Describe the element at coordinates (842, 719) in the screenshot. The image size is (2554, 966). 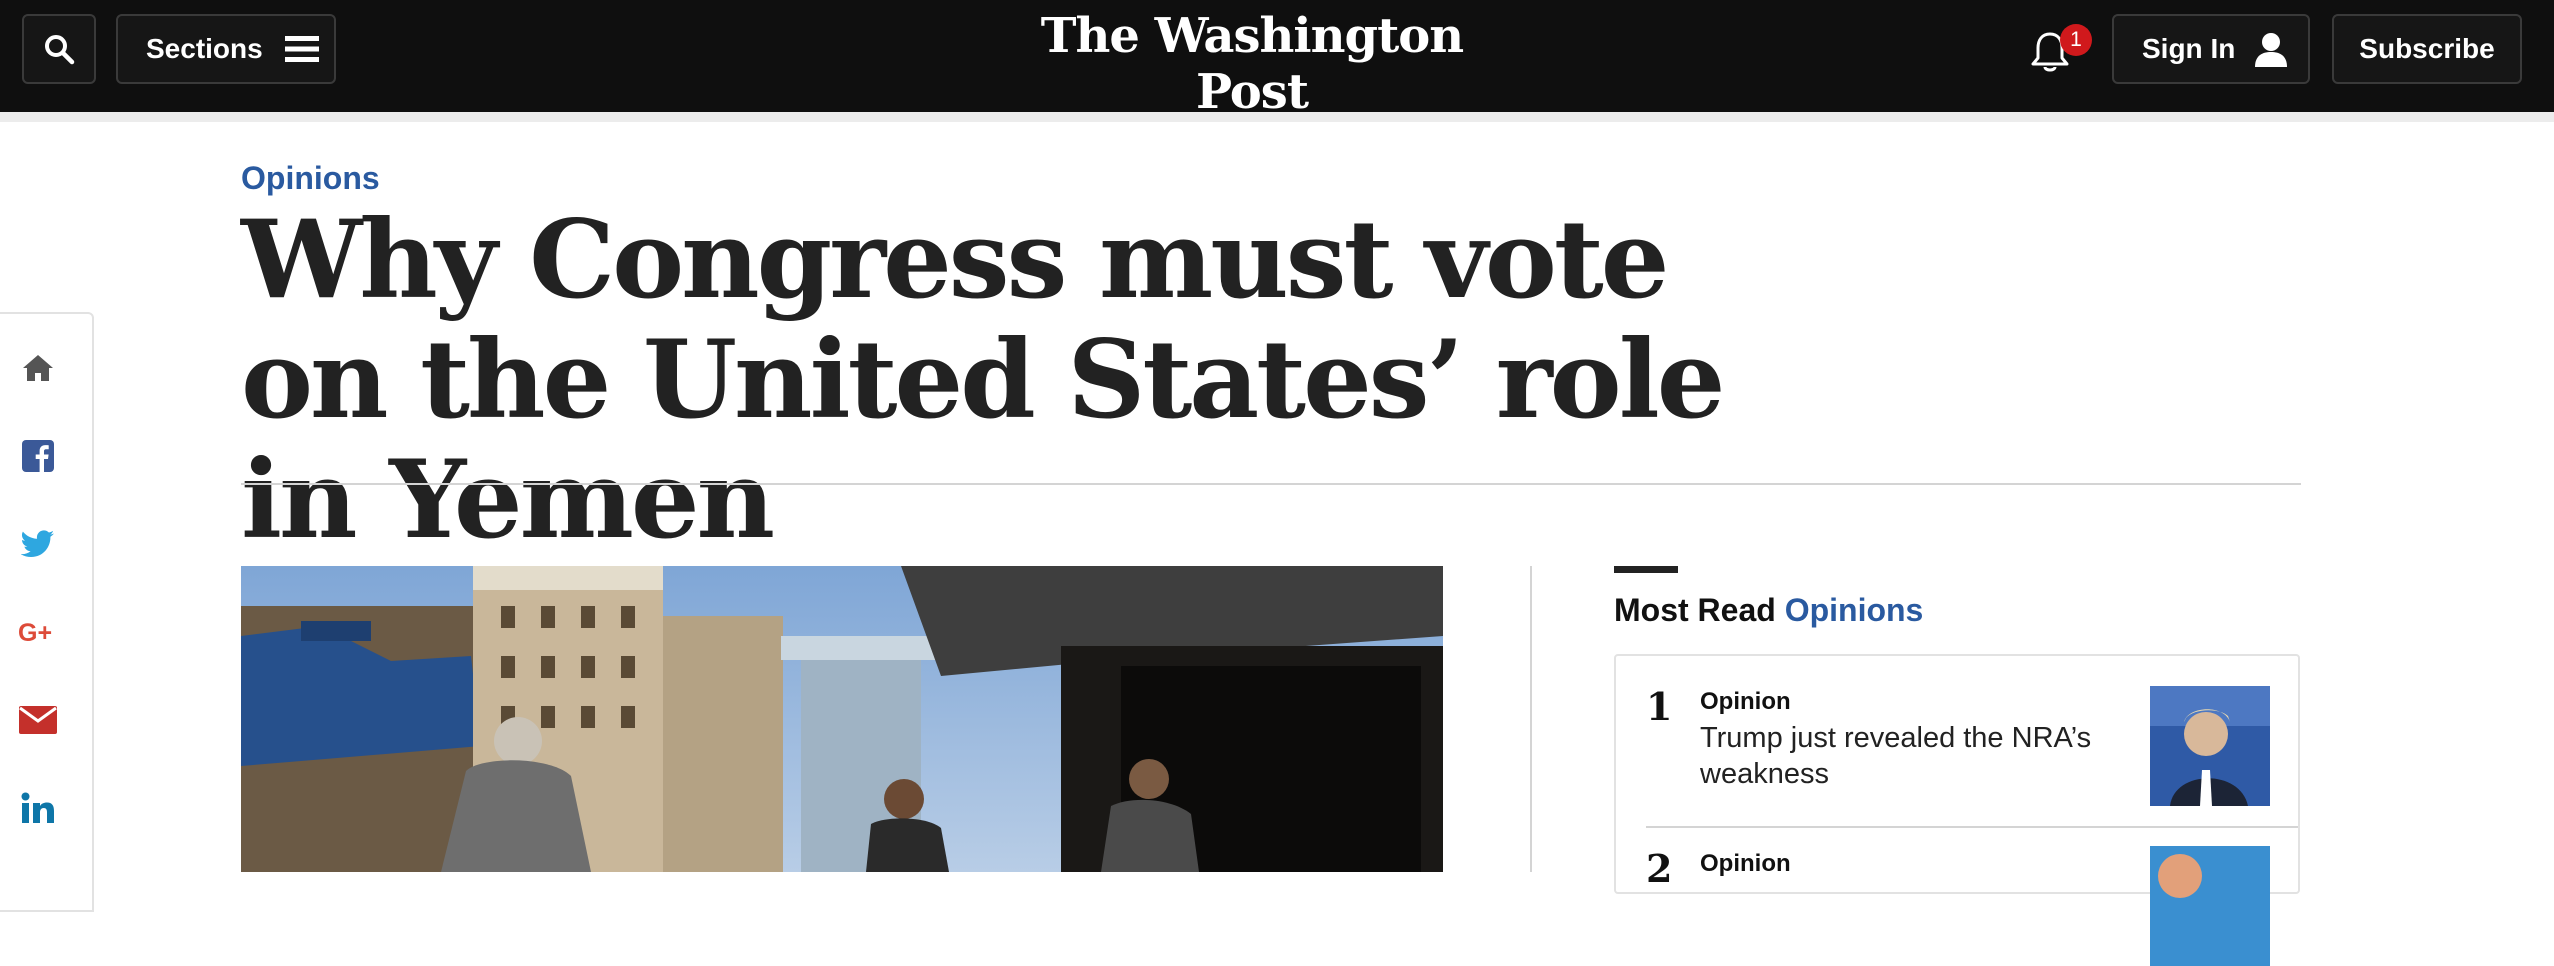
I see `article-lead-photo` at that location.